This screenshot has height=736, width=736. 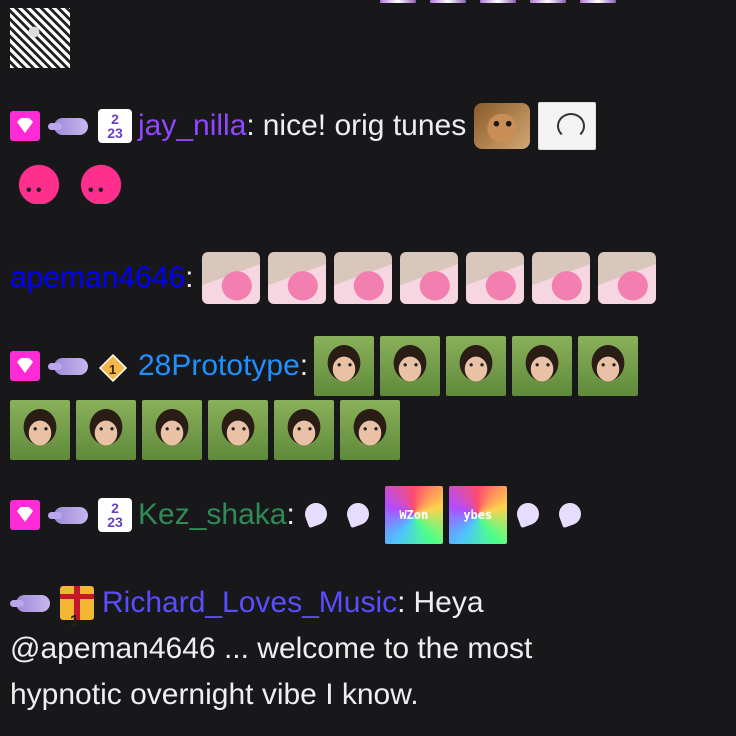 I want to click on message-text-line-3: hypnotic overnight vibe I know., so click(x=214, y=694).